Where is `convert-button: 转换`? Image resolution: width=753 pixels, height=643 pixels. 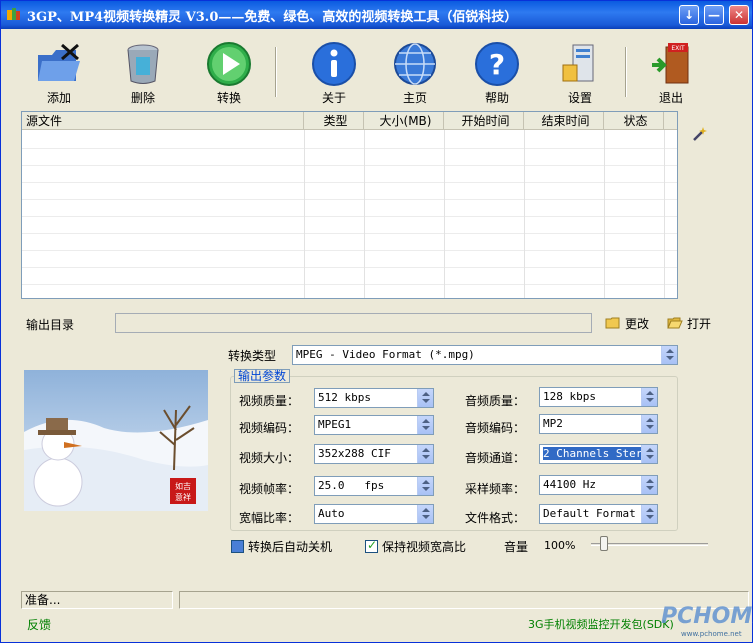 convert-button: 转换 is located at coordinates (229, 74).